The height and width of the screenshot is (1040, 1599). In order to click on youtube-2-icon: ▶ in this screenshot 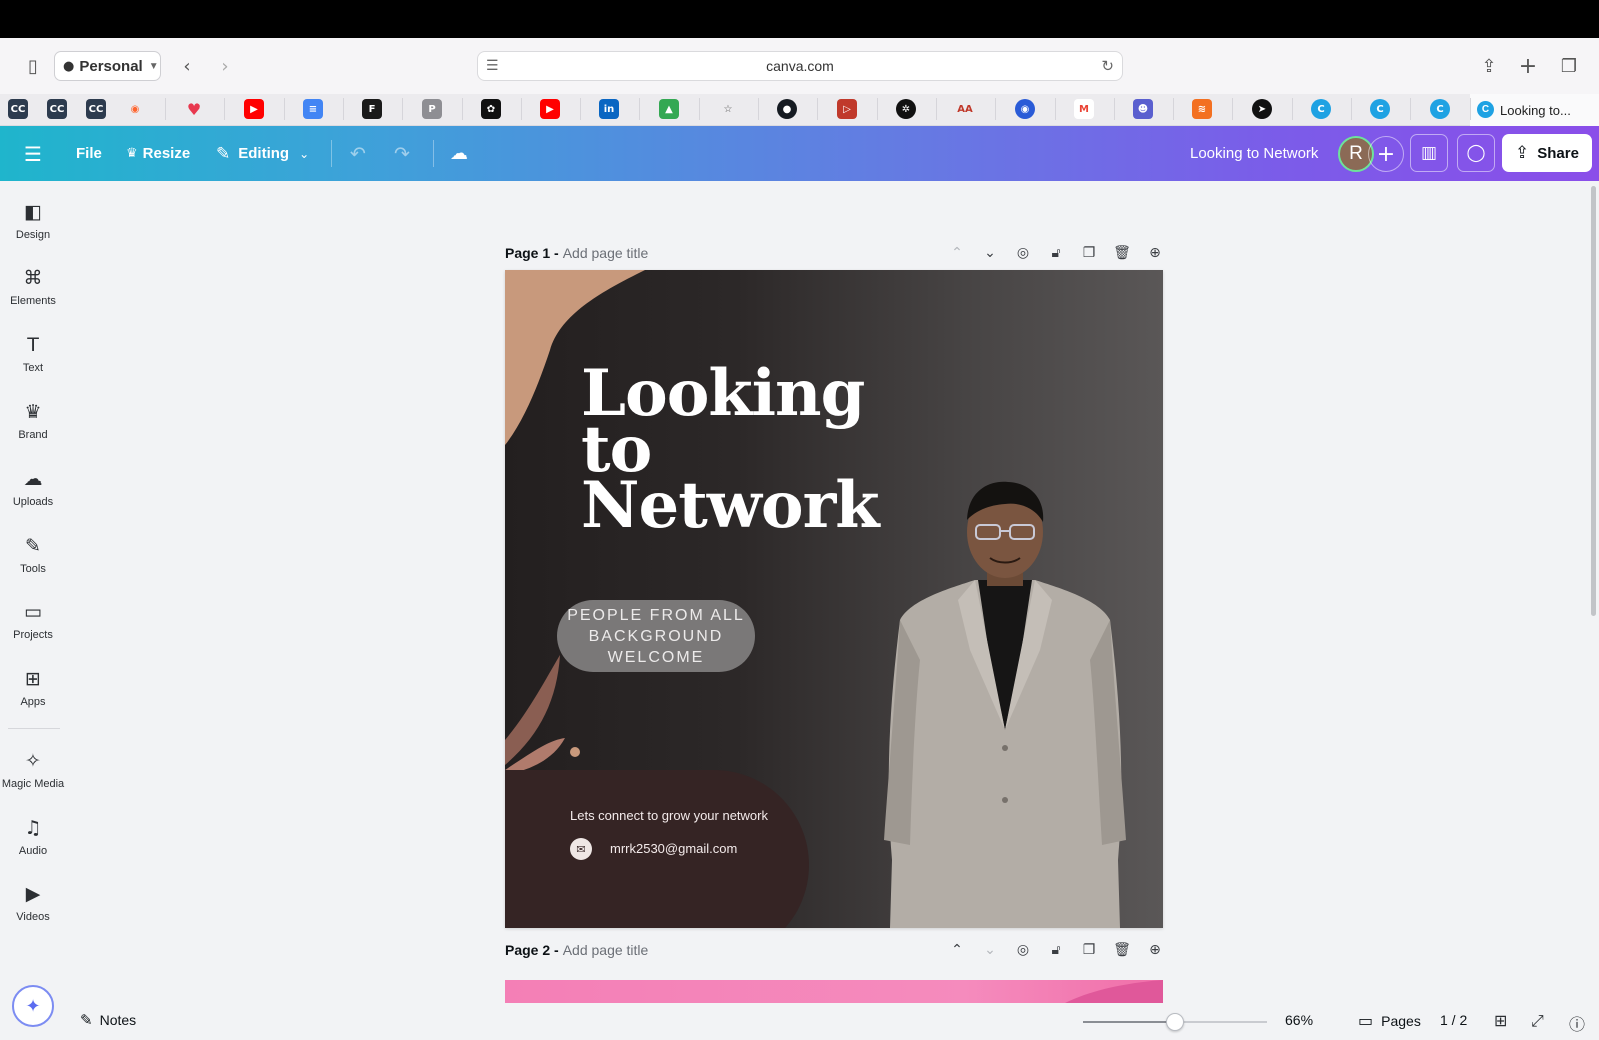, I will do `click(550, 109)`.